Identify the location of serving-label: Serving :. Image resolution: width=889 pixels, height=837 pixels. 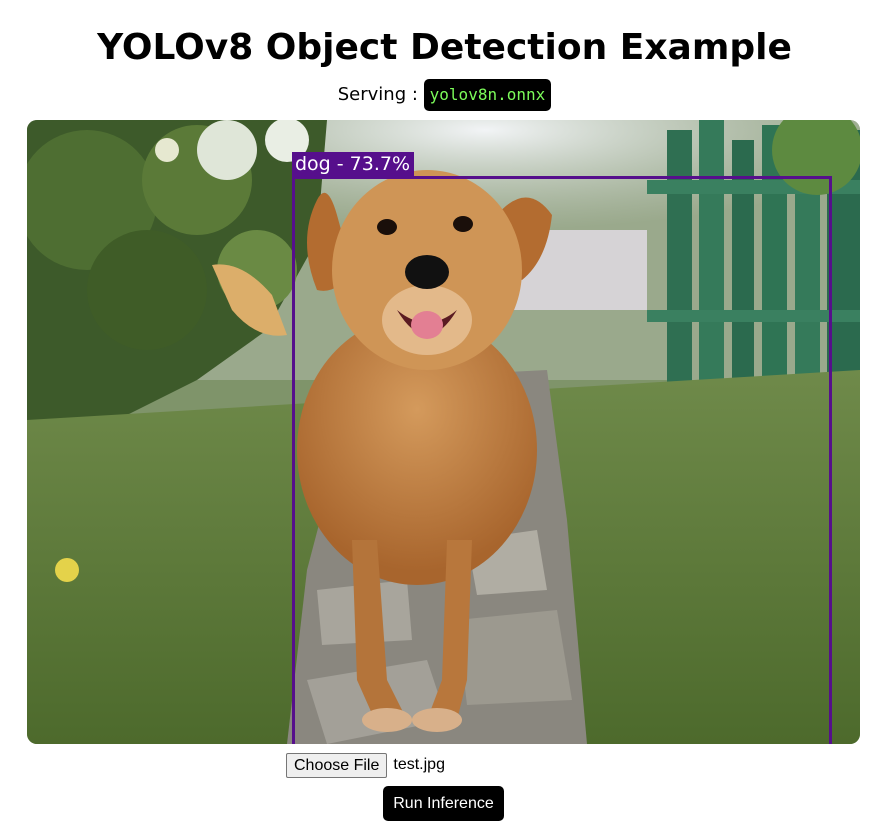
(377, 94).